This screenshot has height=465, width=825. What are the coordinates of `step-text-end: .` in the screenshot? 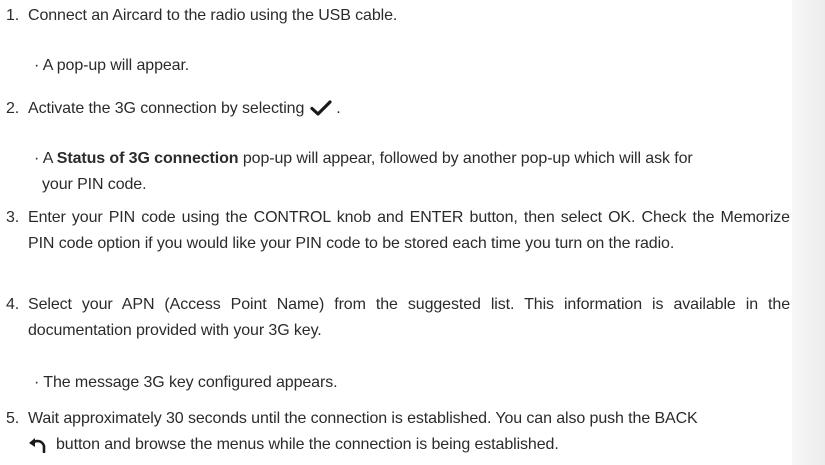 It's located at (338, 108).